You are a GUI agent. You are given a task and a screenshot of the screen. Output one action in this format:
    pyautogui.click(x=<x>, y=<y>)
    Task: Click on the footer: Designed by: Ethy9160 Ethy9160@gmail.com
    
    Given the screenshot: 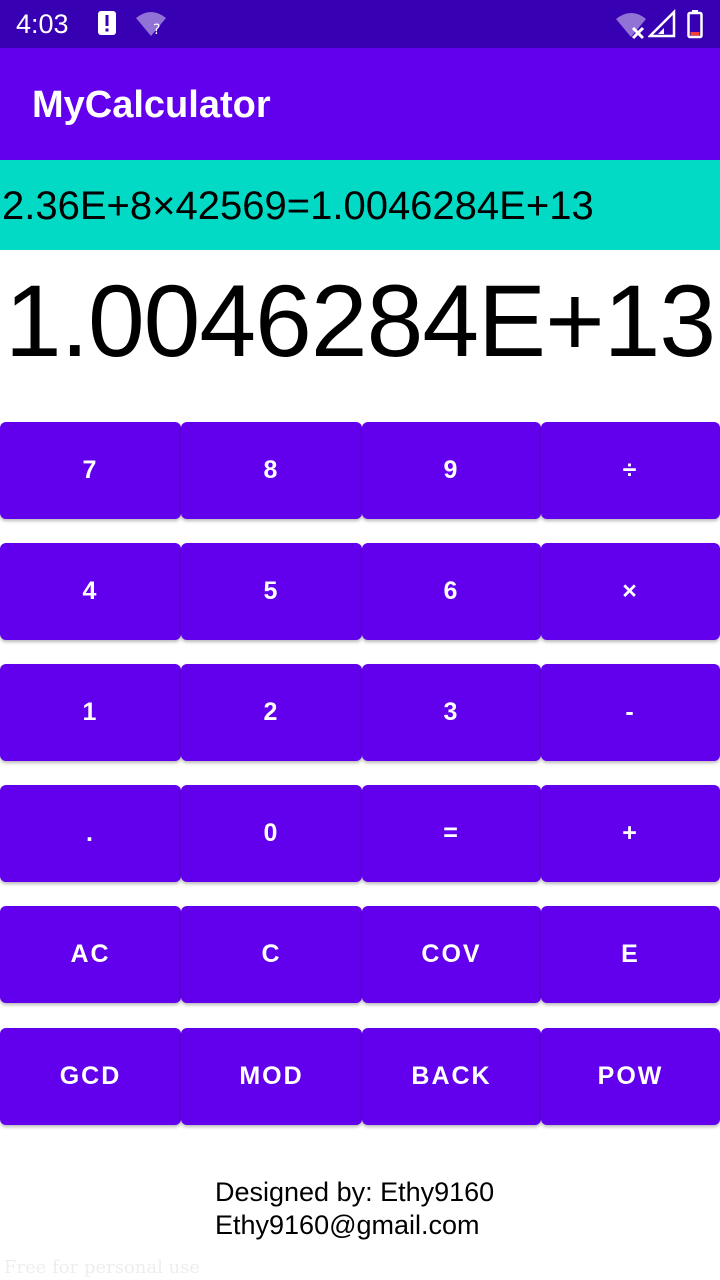 What is the action you would take?
    pyautogui.click(x=354, y=1209)
    